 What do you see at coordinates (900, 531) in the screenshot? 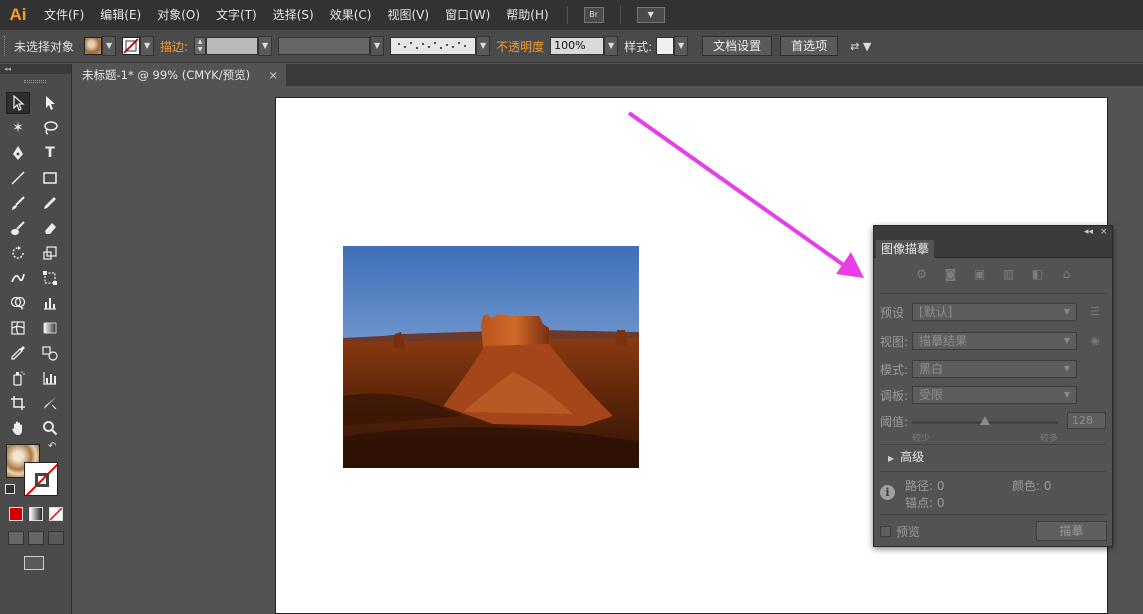
I see `preview-option: 预览` at bounding box center [900, 531].